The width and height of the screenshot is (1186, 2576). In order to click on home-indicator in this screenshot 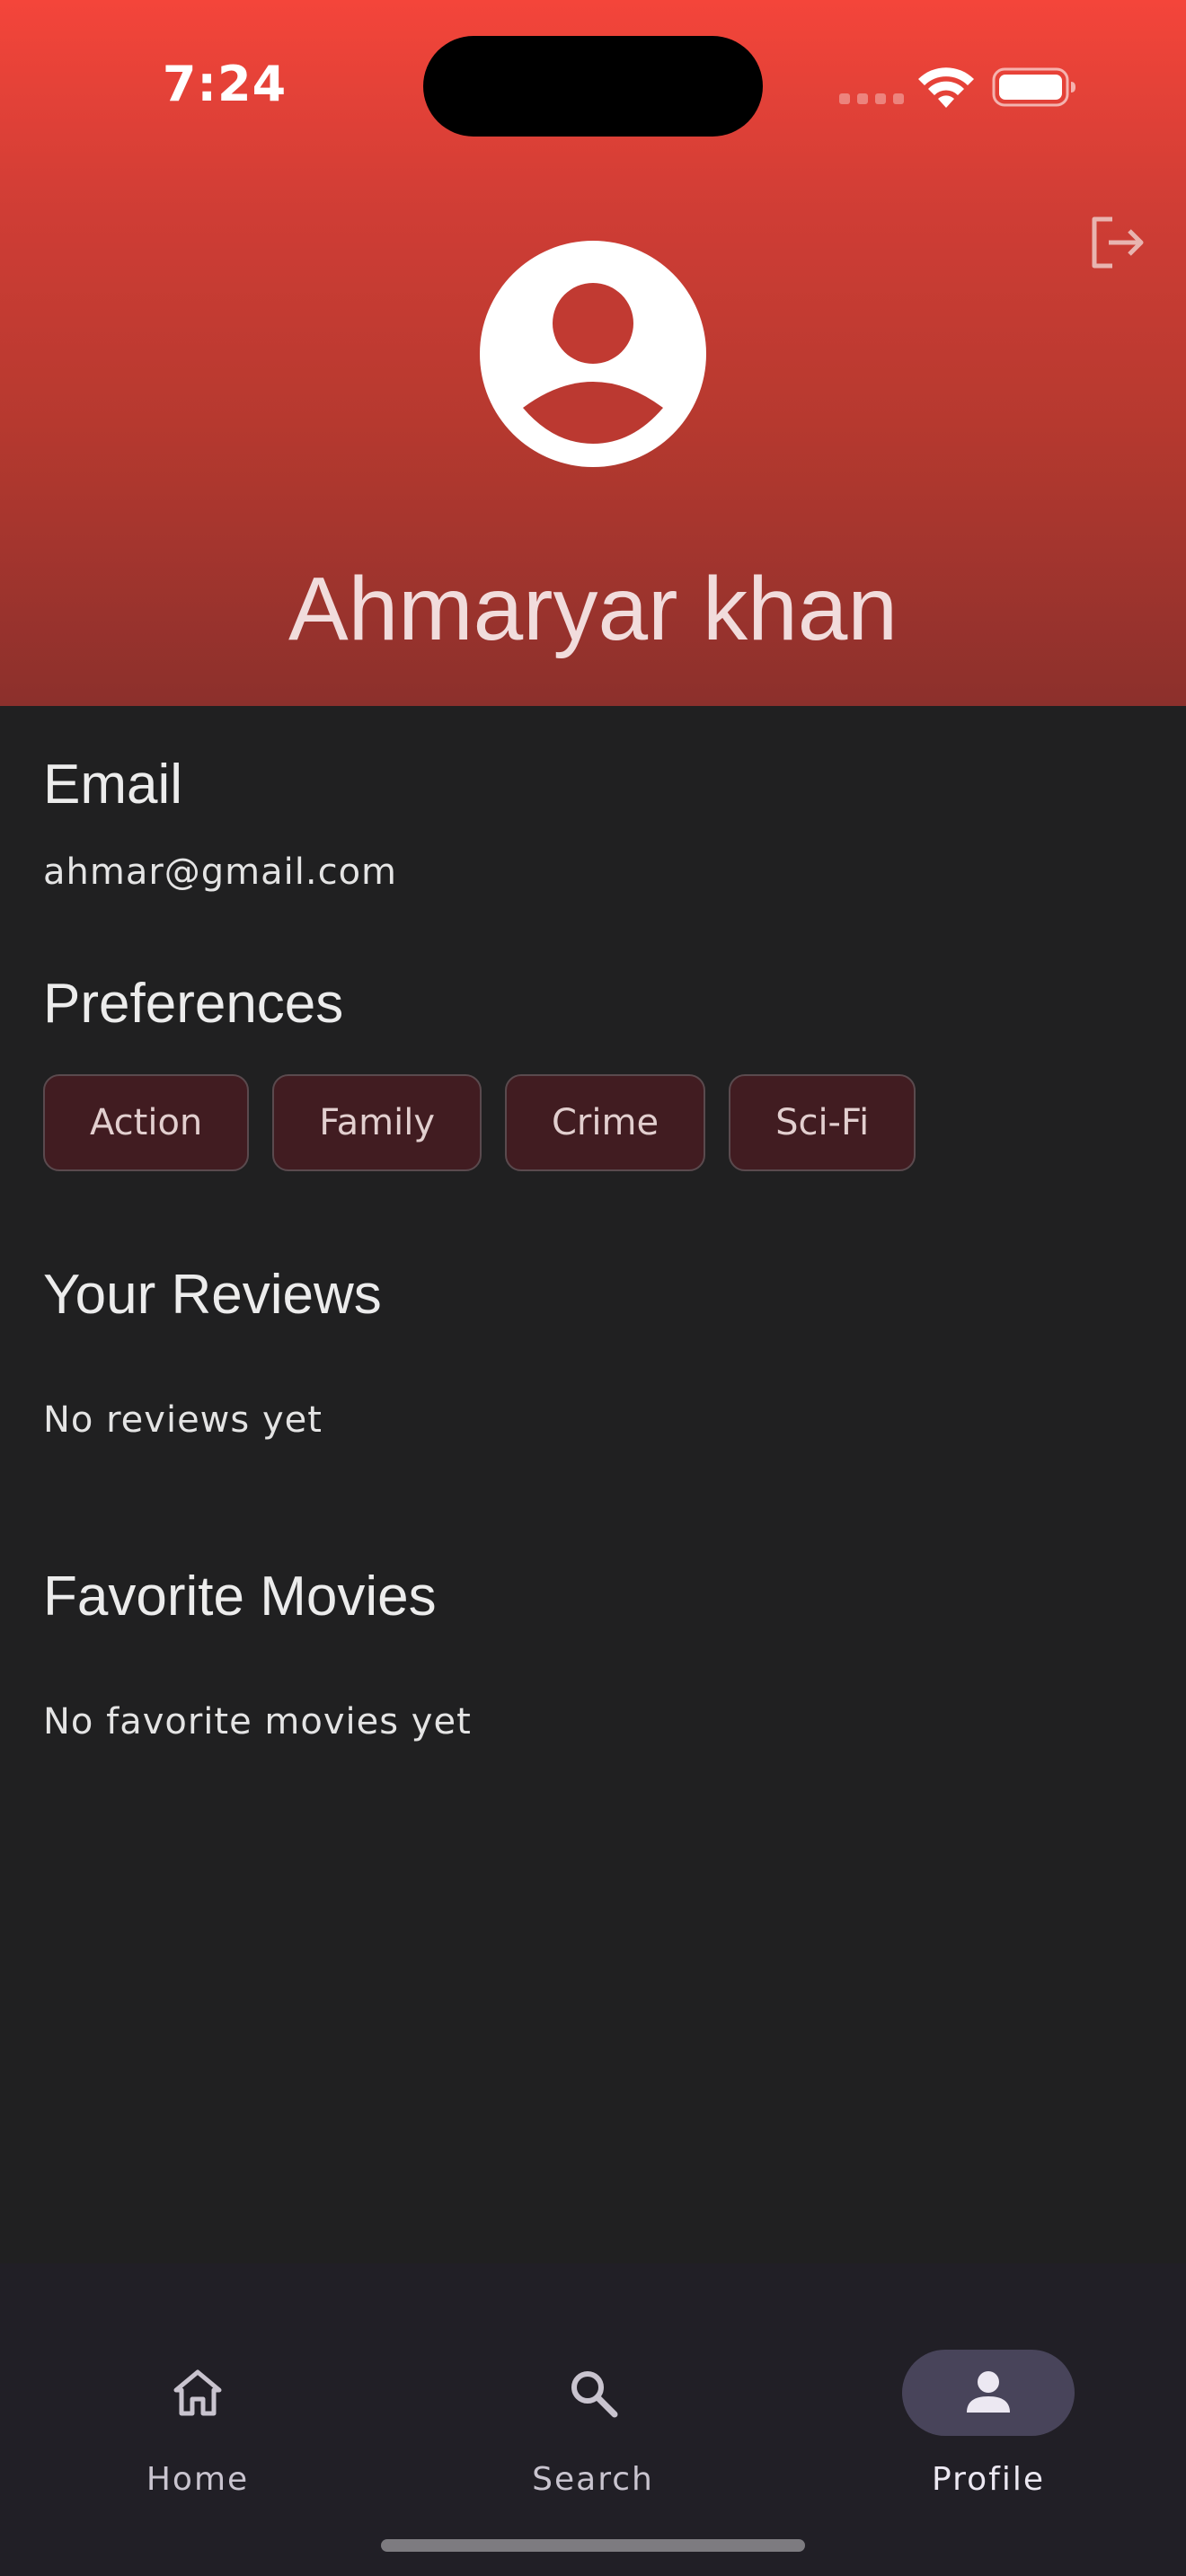, I will do `click(593, 2545)`.